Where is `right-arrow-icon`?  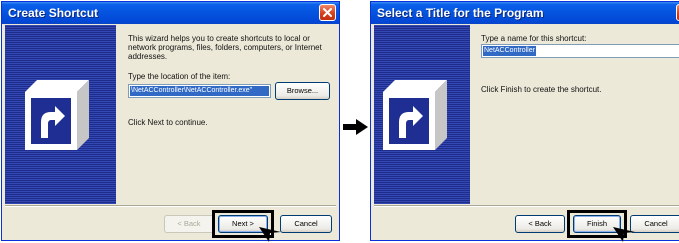 right-arrow-icon is located at coordinates (355, 127).